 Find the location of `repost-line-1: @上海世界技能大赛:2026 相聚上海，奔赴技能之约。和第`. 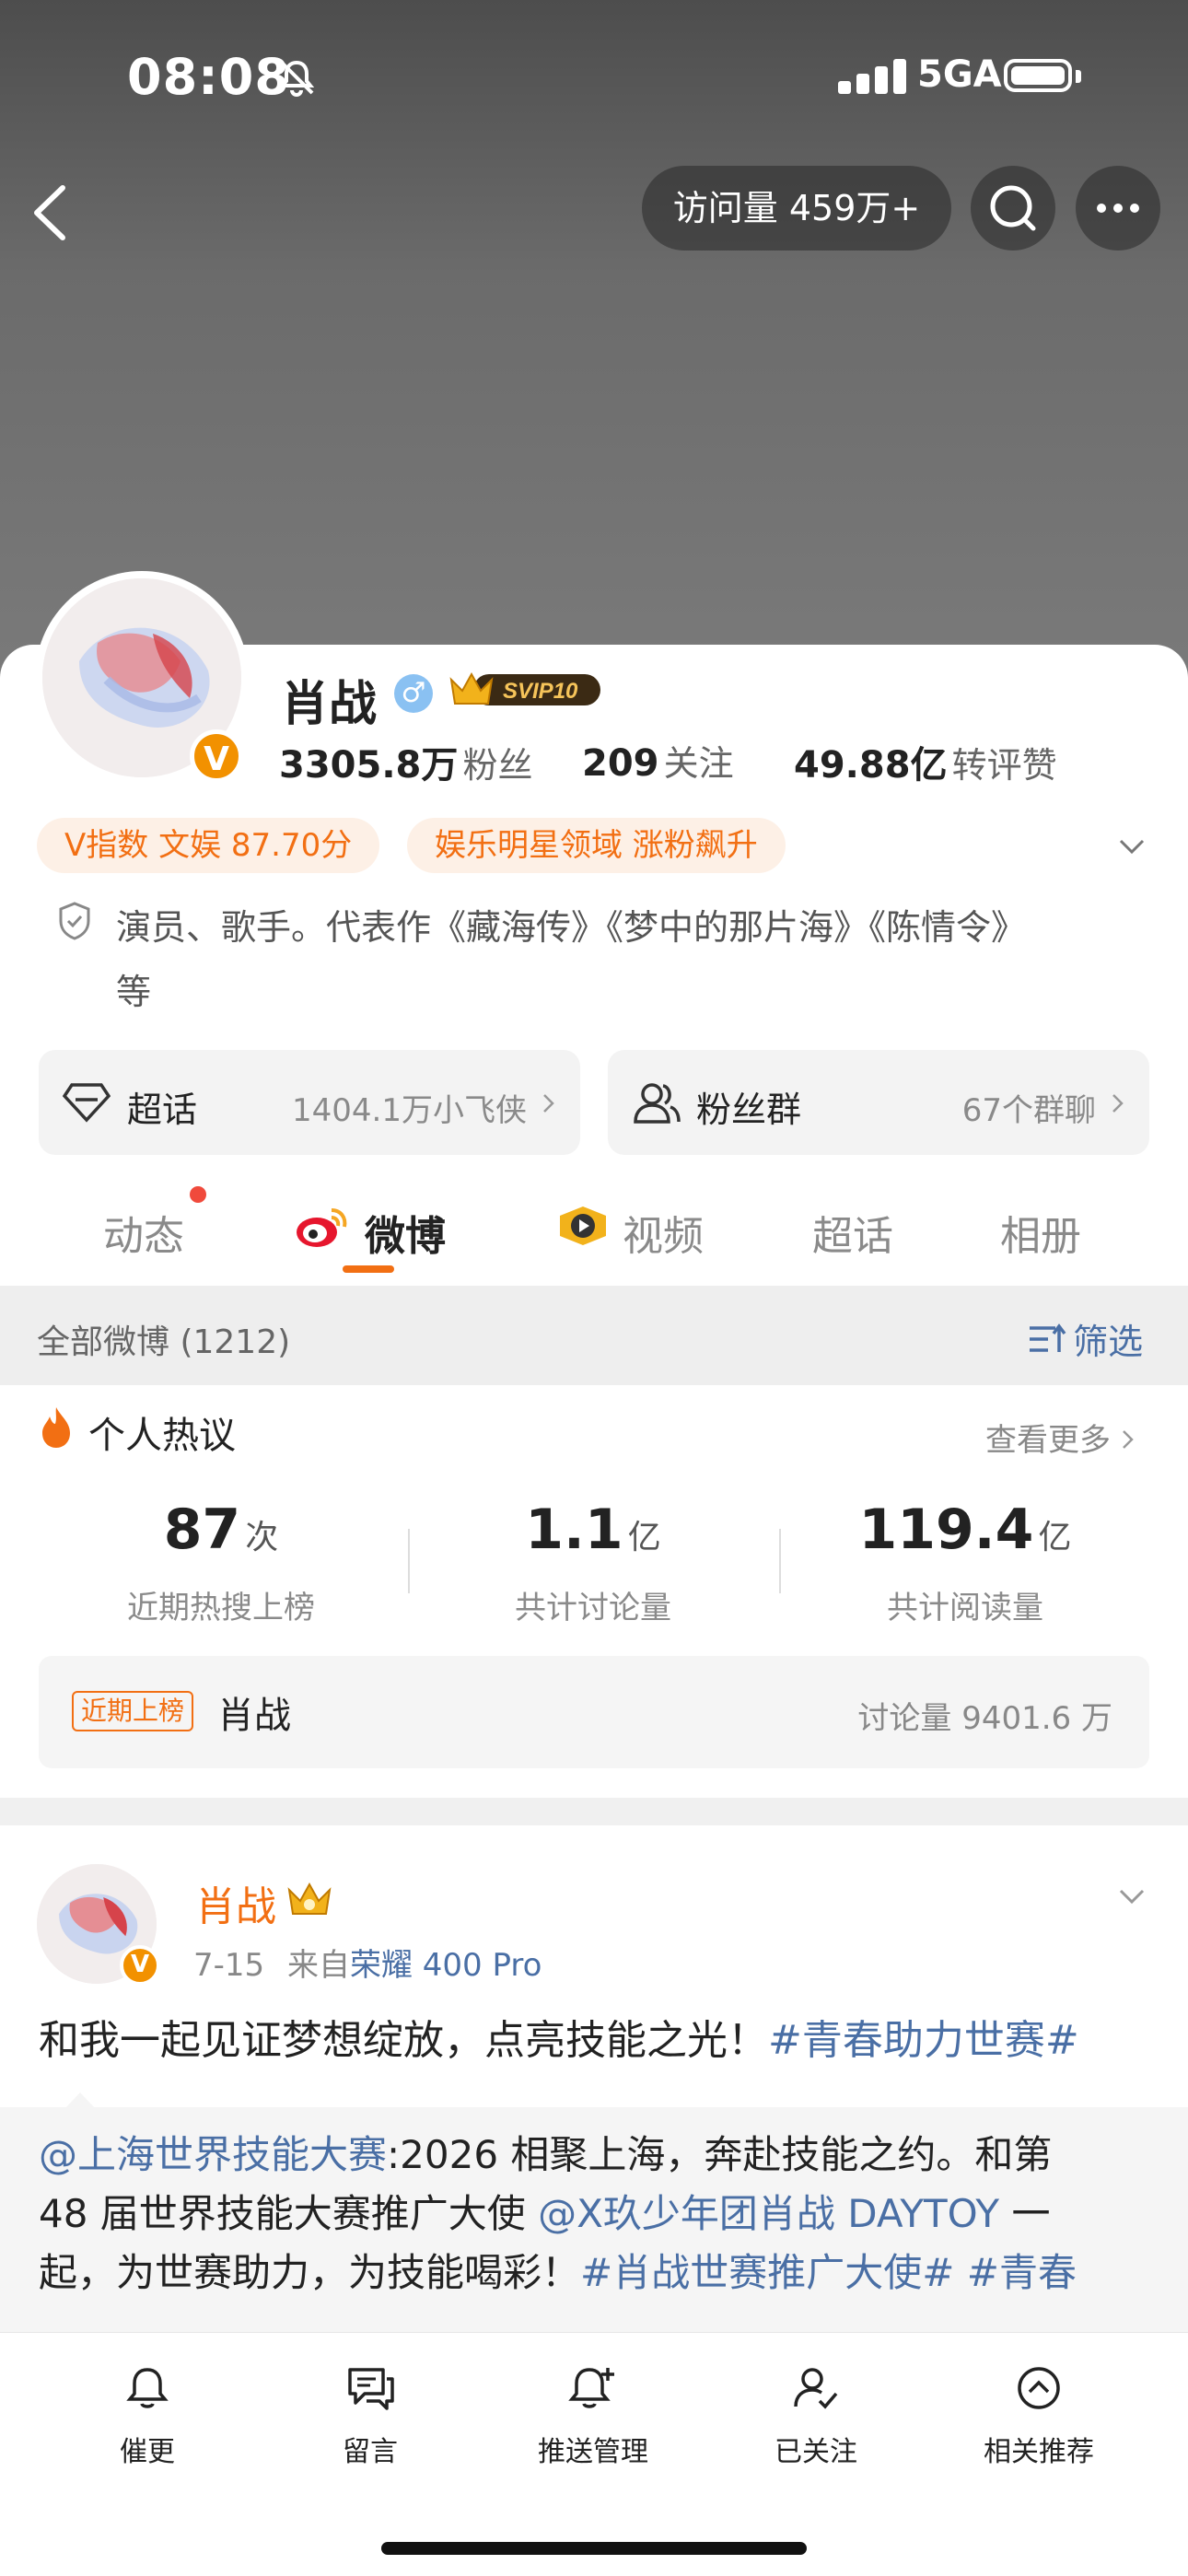

repost-line-1: @上海世界技能大赛:2026 相聚上海，奔赴技能之约。和第 is located at coordinates (600, 2155).